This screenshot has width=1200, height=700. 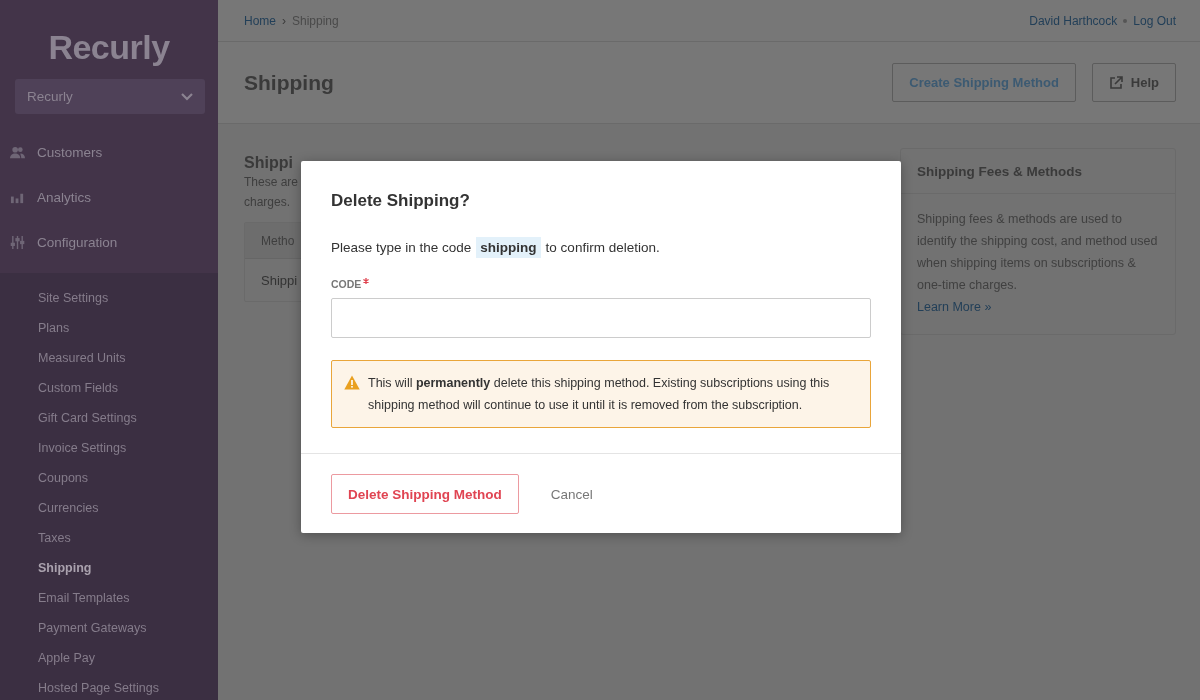 What do you see at coordinates (109, 418) in the screenshot?
I see `sub-nav-item: Gift Card Settings` at bounding box center [109, 418].